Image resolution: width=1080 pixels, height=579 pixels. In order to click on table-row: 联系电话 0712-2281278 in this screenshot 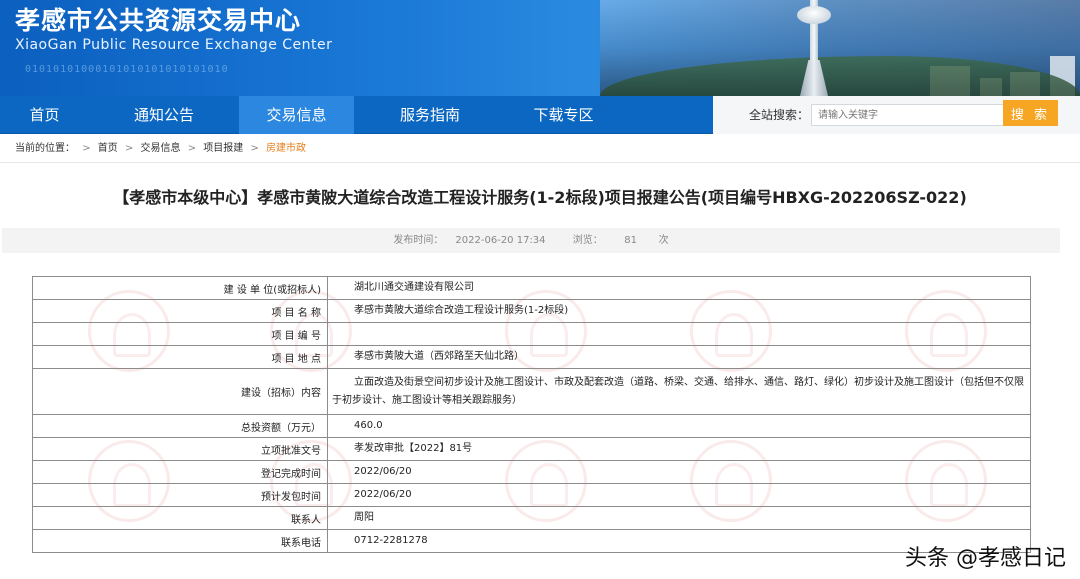, I will do `click(531, 541)`.